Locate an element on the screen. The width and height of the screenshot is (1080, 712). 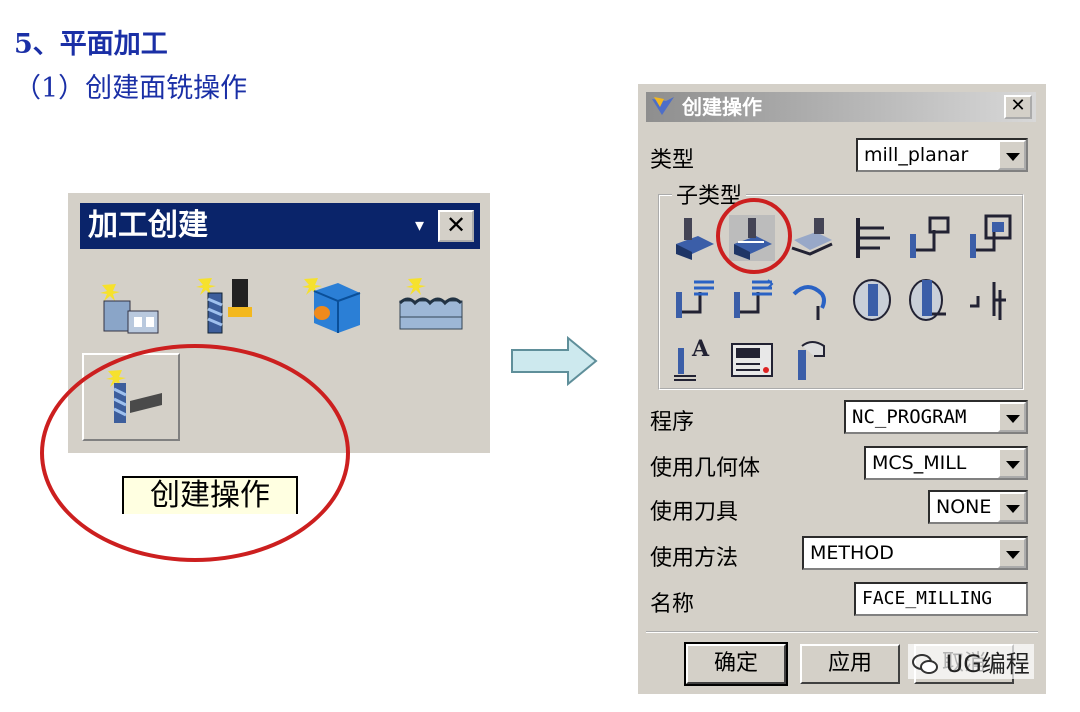
program-select: NC_PROGRAM is located at coordinates (936, 417).